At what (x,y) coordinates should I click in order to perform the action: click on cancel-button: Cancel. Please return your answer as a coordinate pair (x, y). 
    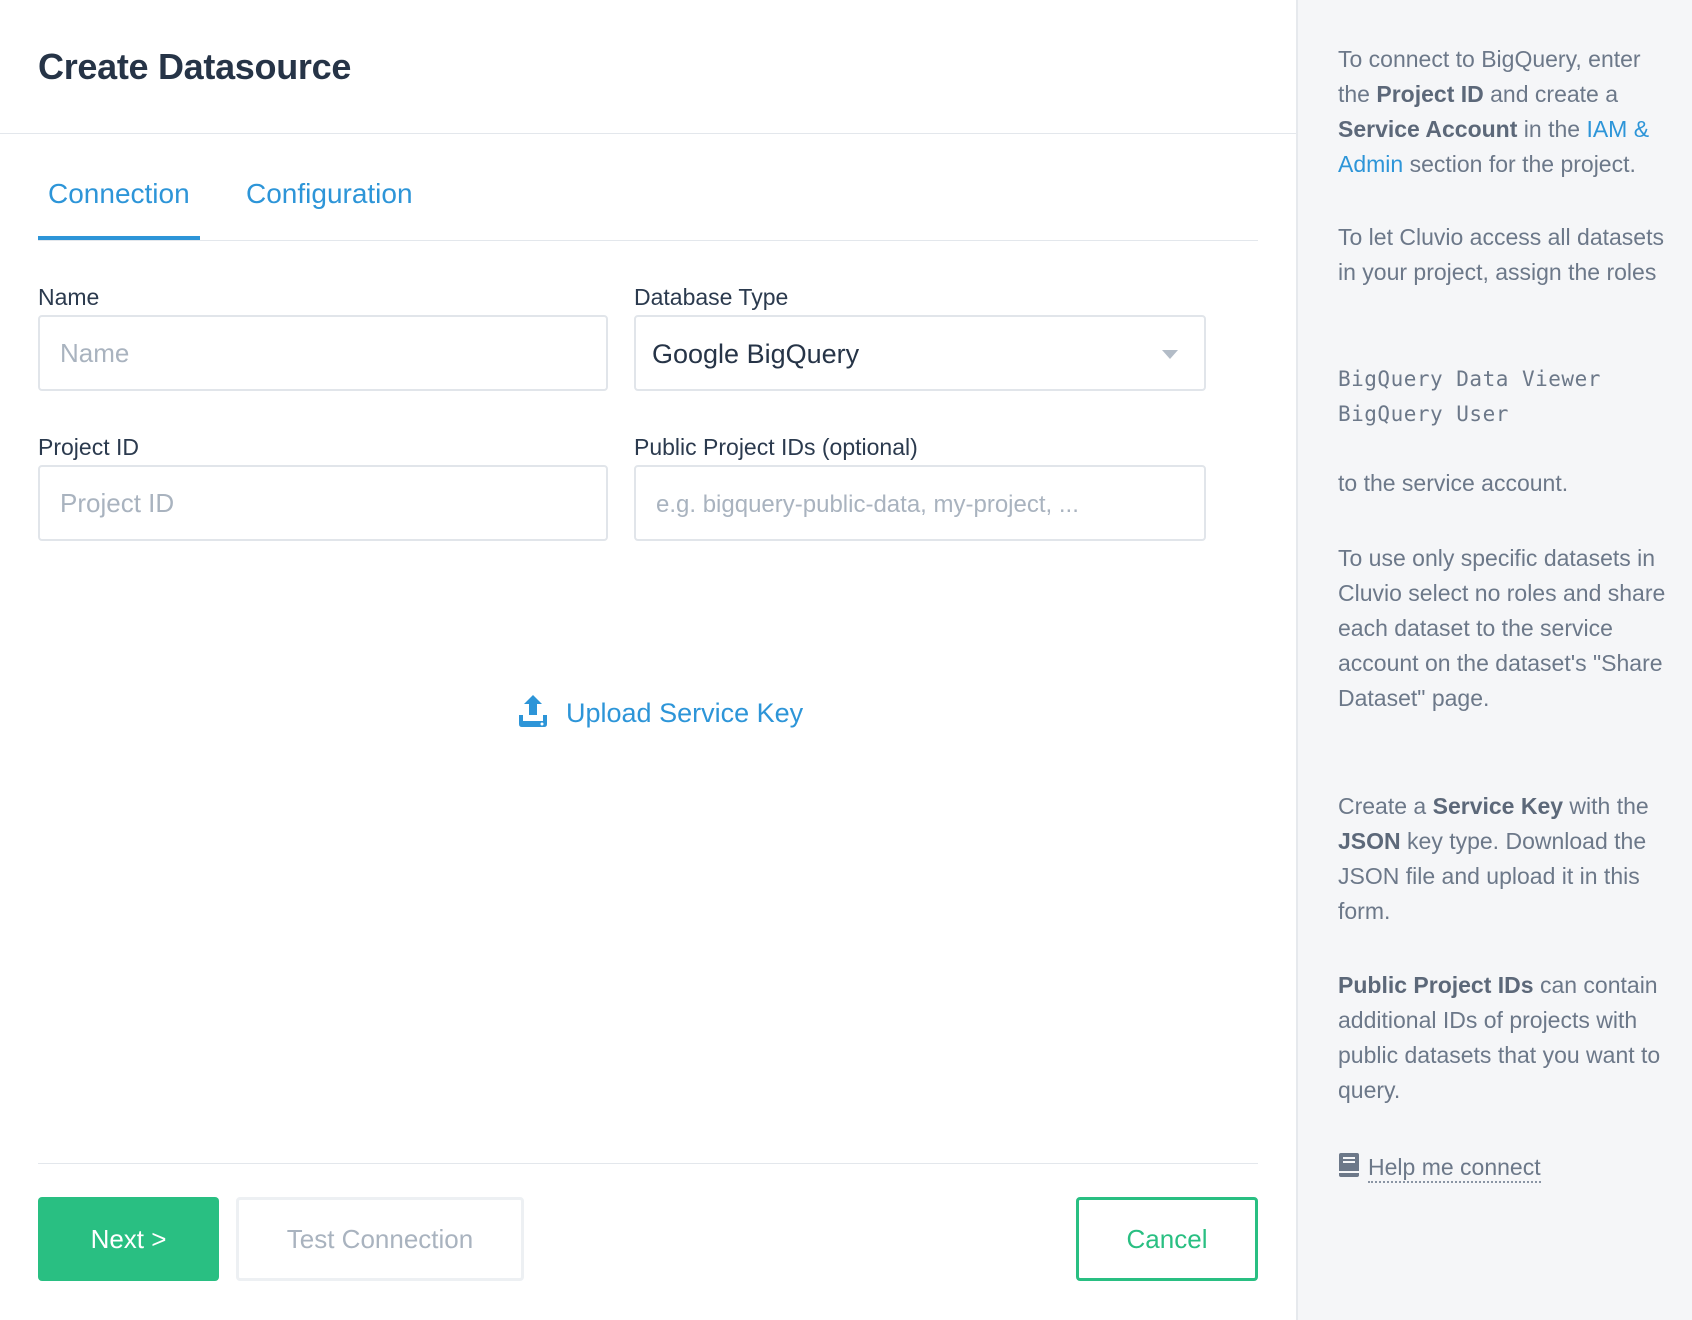
    Looking at the image, I should click on (1167, 1239).